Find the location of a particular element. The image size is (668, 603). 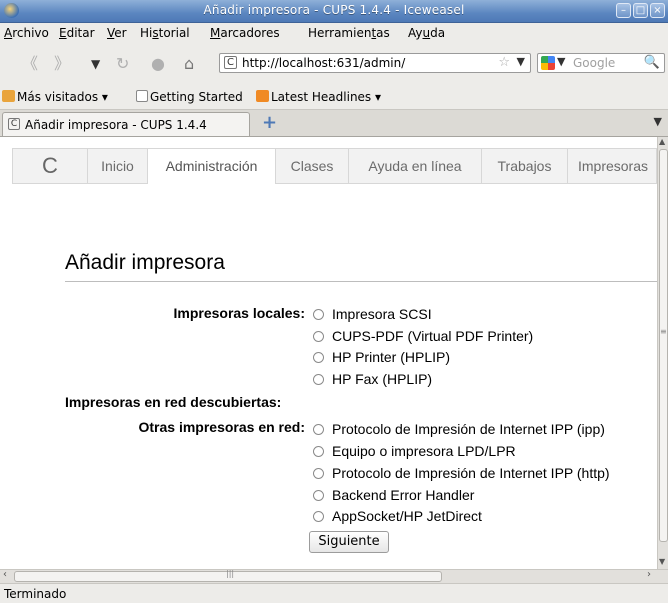

menu-editar: Editar is located at coordinates (77, 33).